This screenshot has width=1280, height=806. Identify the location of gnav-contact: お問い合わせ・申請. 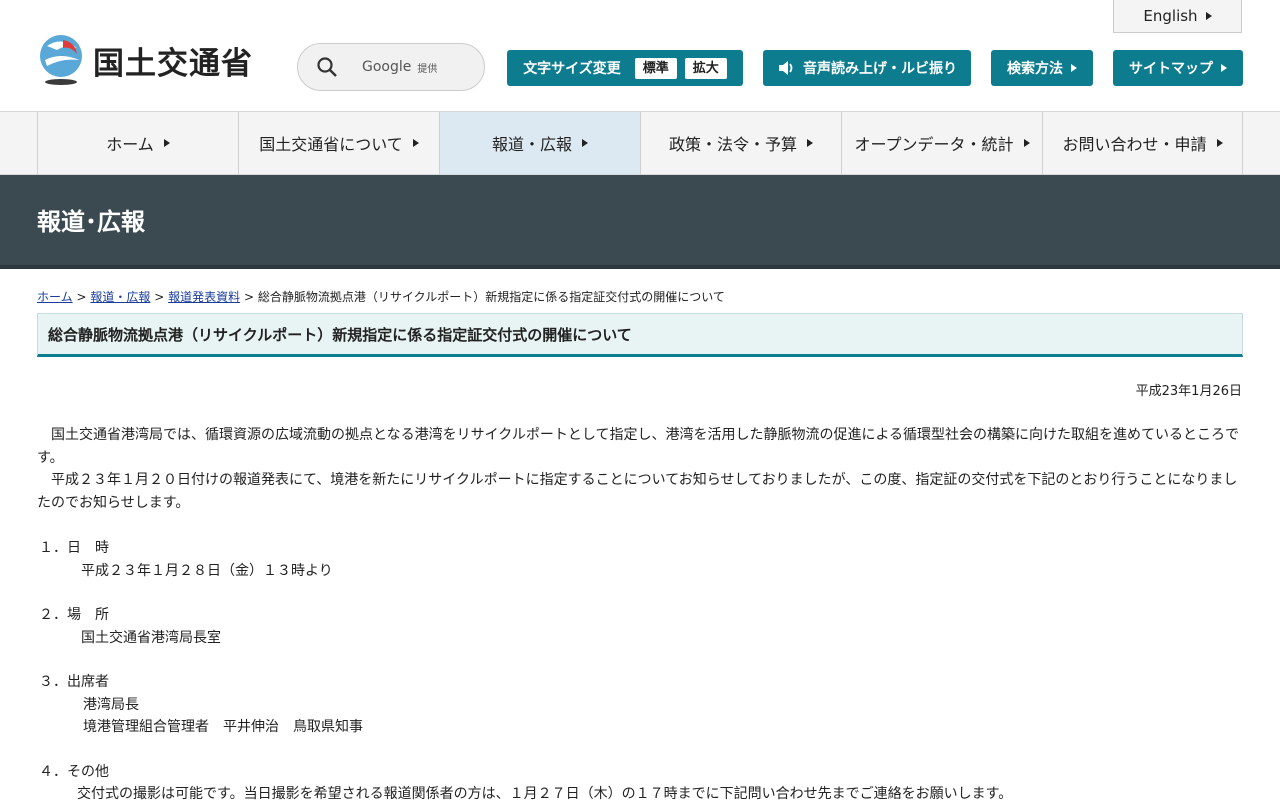
(1142, 143).